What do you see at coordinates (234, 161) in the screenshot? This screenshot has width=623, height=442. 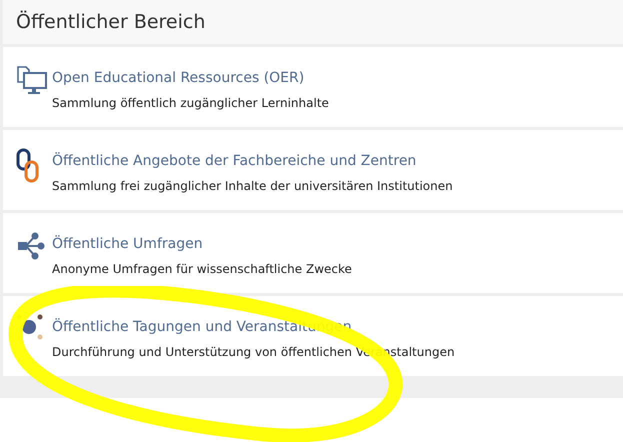 I see `item-link: Öffentliche Angebote der Fachbereiche und Zentren` at bounding box center [234, 161].